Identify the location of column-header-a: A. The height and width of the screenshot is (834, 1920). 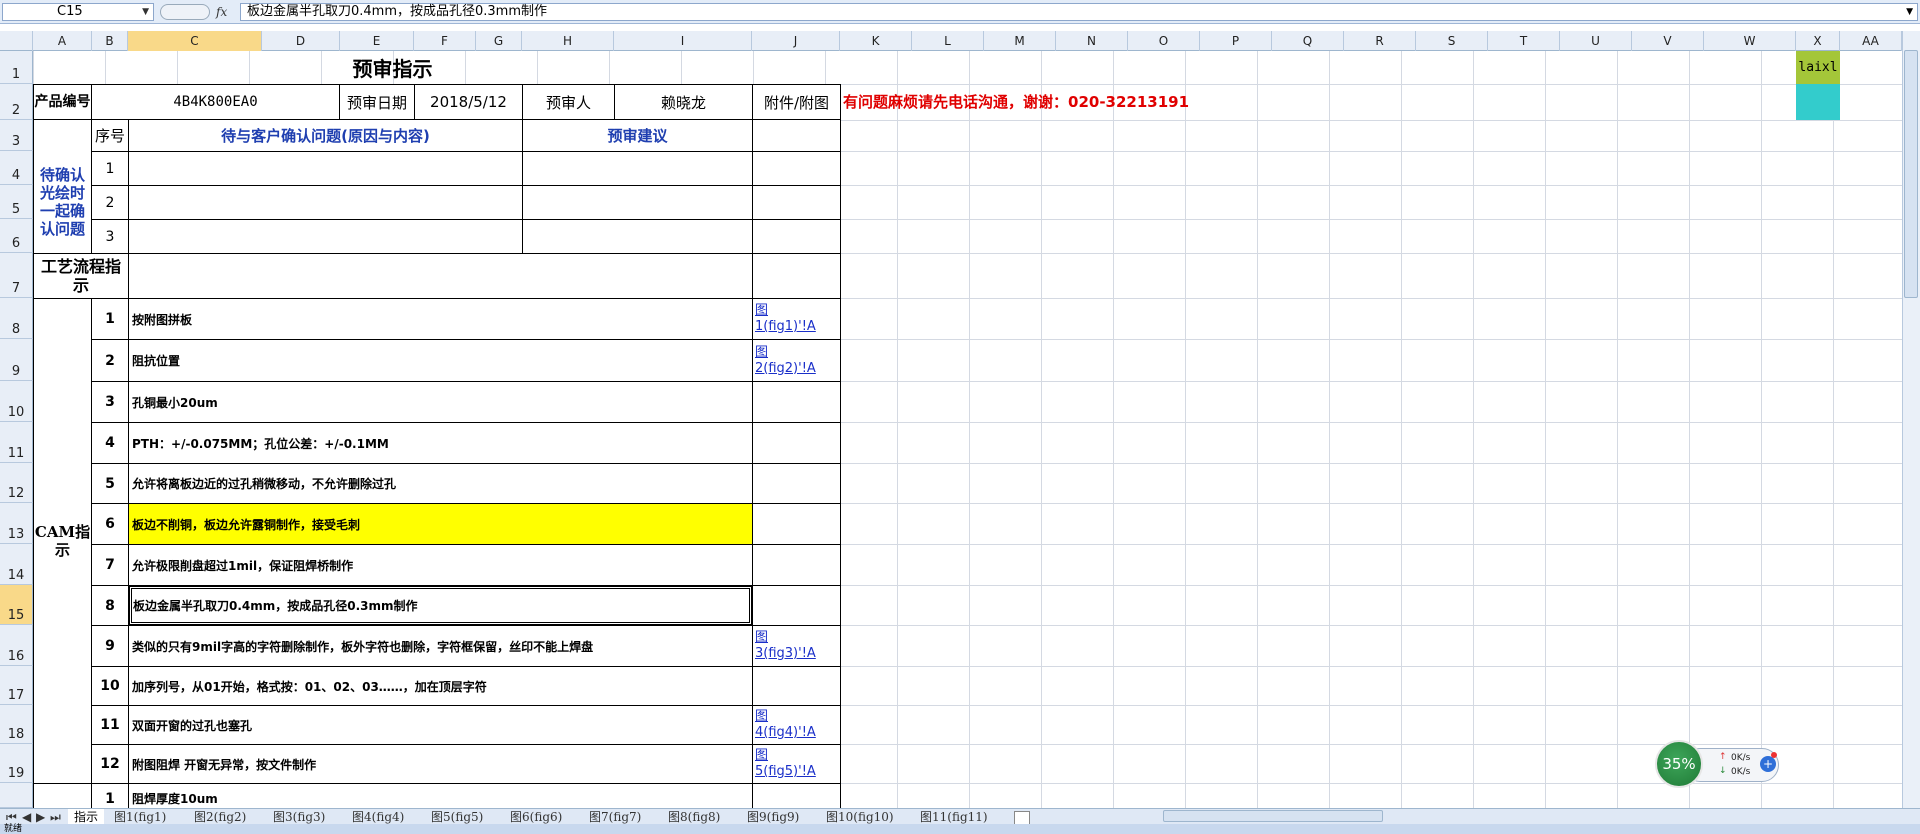
(62, 41).